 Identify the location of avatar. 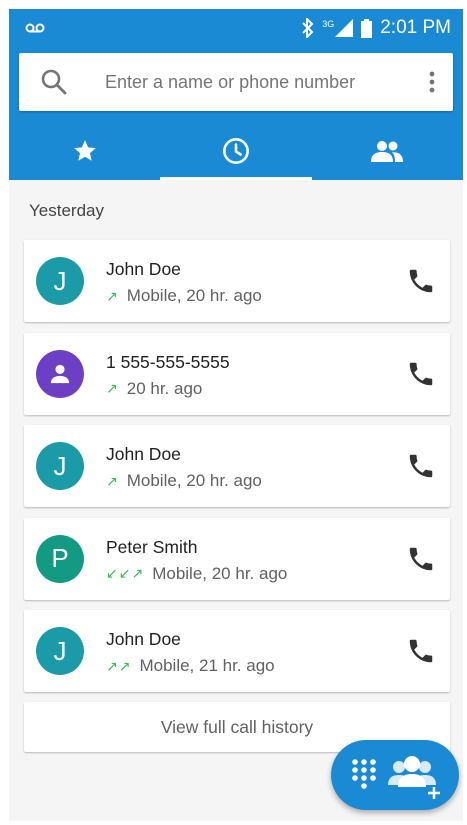
(60, 373).